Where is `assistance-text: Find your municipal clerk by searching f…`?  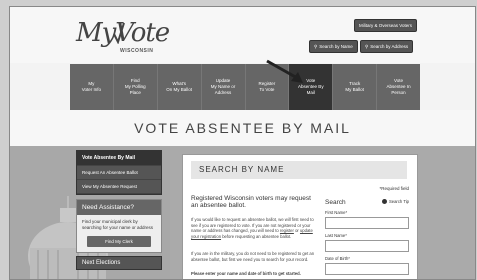
assistance-text: Find your municipal clerk by searching f… is located at coordinates (118, 224).